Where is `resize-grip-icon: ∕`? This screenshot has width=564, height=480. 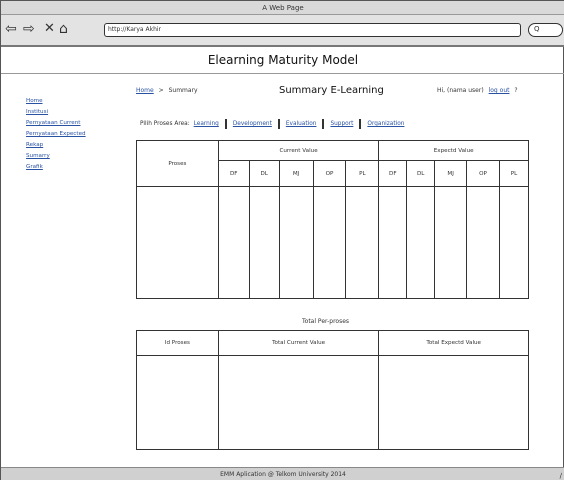 resize-grip-icon: ∕ is located at coordinates (561, 475).